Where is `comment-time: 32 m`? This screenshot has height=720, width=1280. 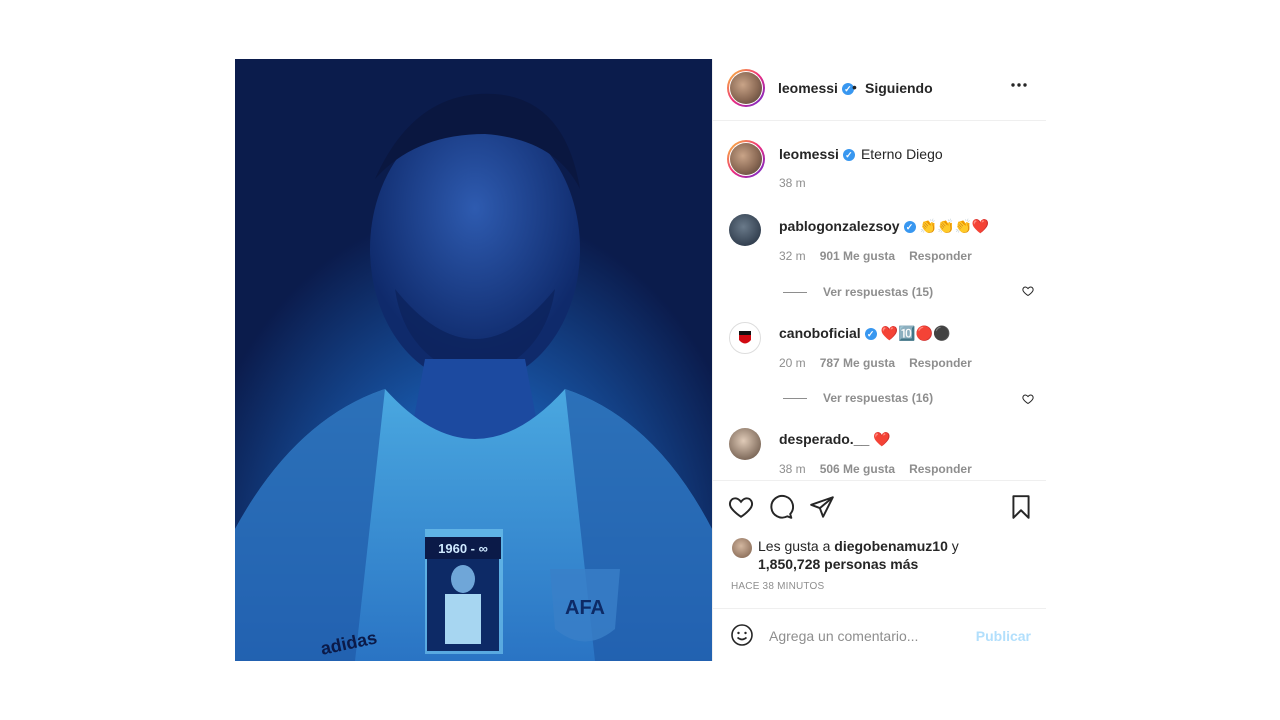 comment-time: 32 m is located at coordinates (792, 256).